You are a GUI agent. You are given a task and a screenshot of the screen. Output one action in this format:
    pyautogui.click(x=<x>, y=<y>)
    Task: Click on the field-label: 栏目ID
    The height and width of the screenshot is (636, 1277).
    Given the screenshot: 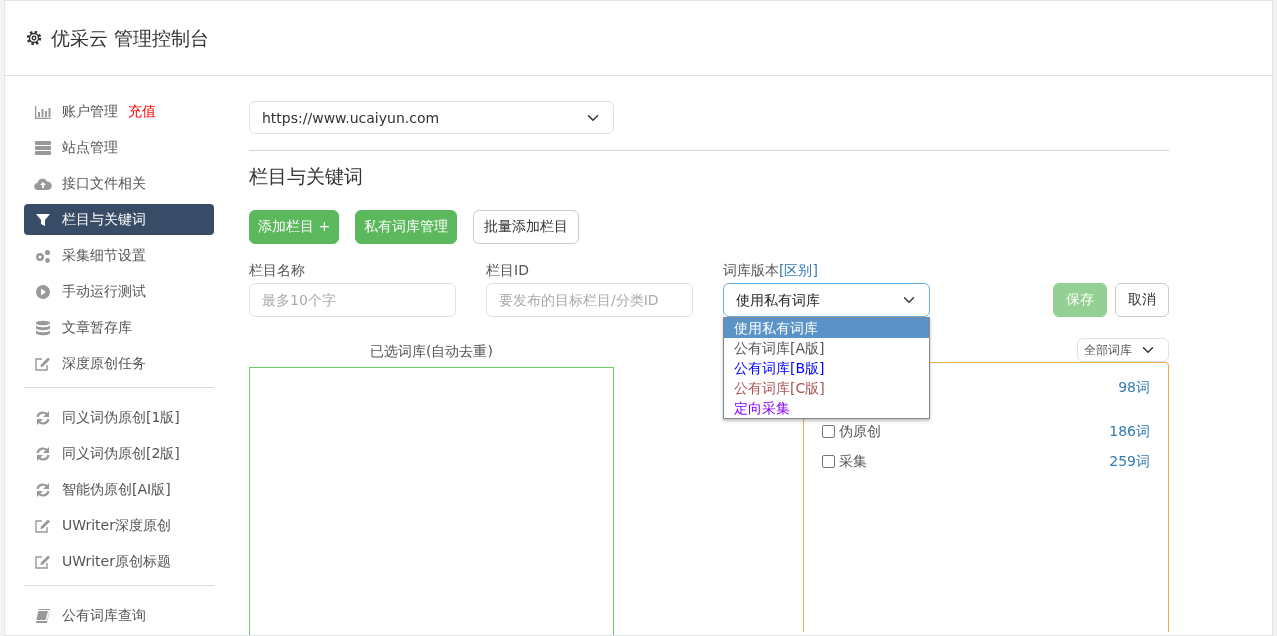 What is the action you would take?
    pyautogui.click(x=508, y=270)
    